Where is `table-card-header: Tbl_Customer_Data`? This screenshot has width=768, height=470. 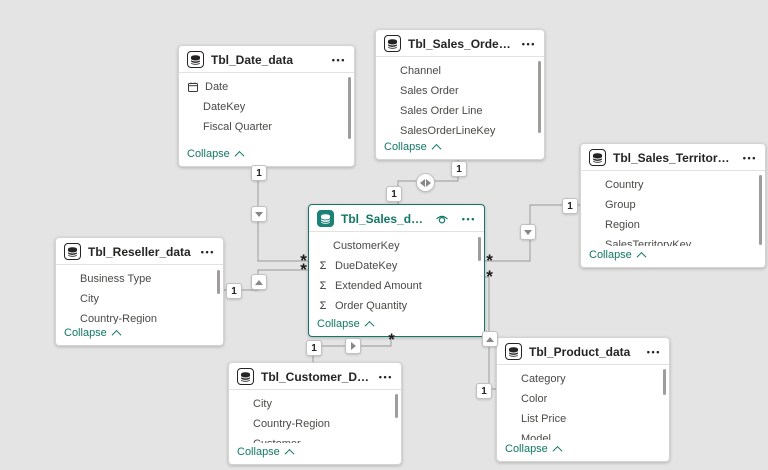
table-card-header: Tbl_Customer_Data is located at coordinates (315, 376).